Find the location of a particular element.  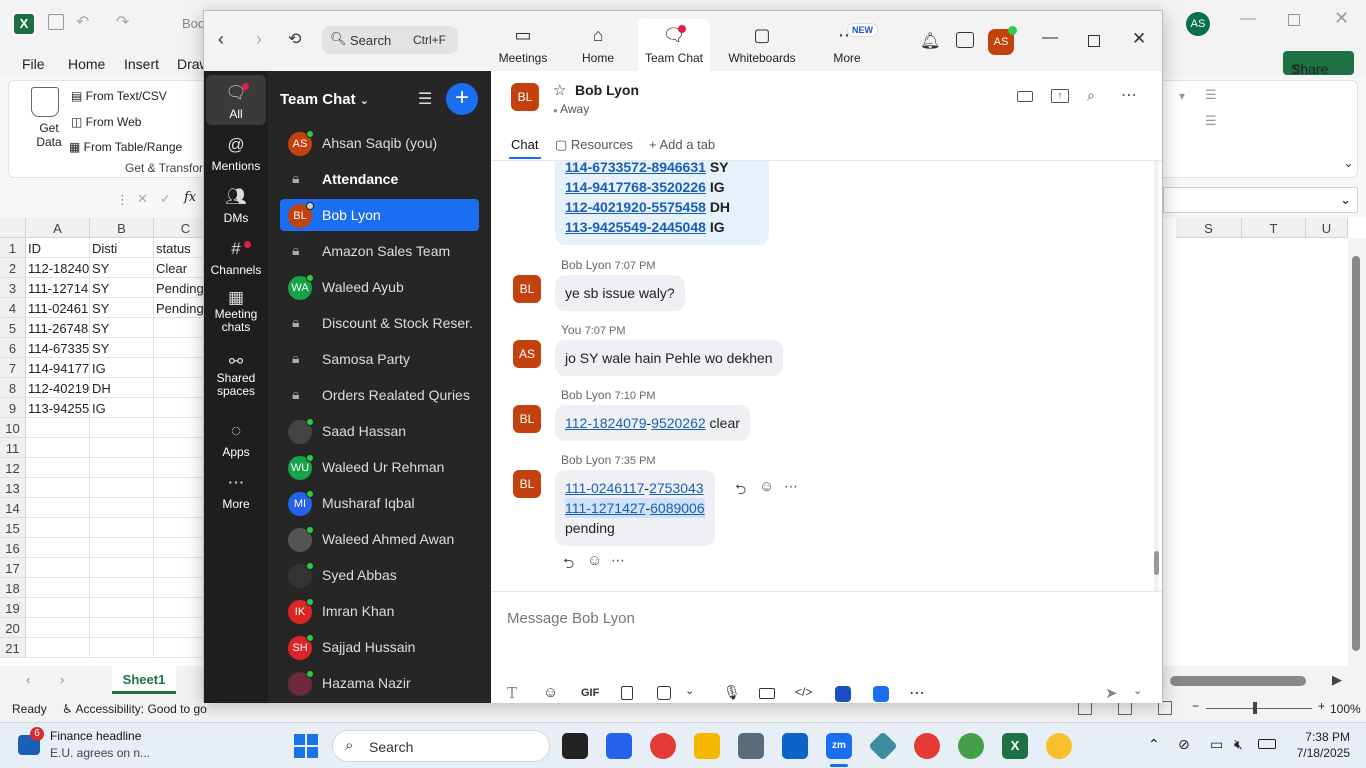

zoom-out-icon: − is located at coordinates (1195, 706).